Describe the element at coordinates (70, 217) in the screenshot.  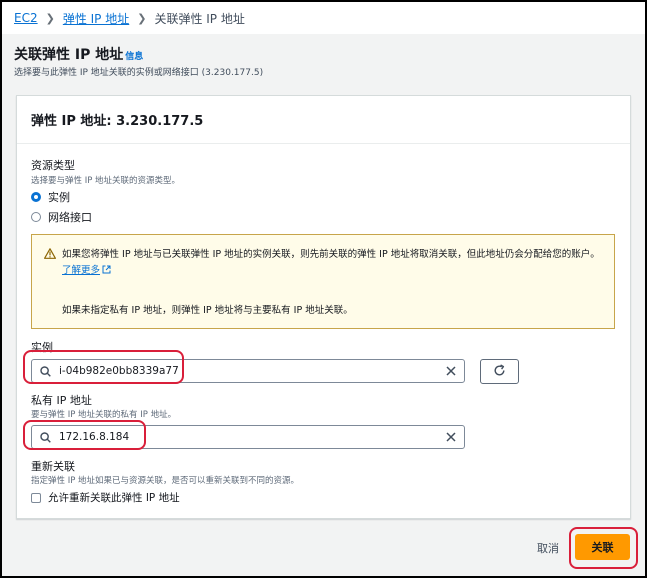
I see `radio-network-interface-label: 网络接口` at that location.